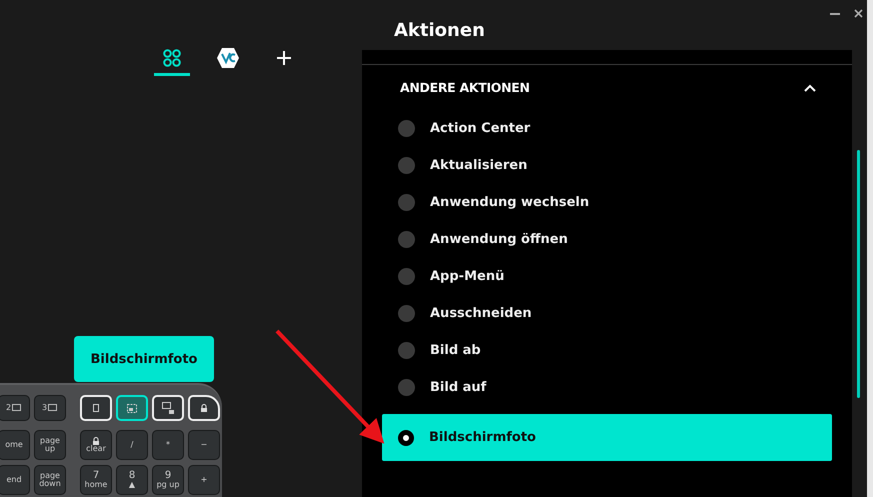  I want to click on keyboard-key: /, so click(132, 445).